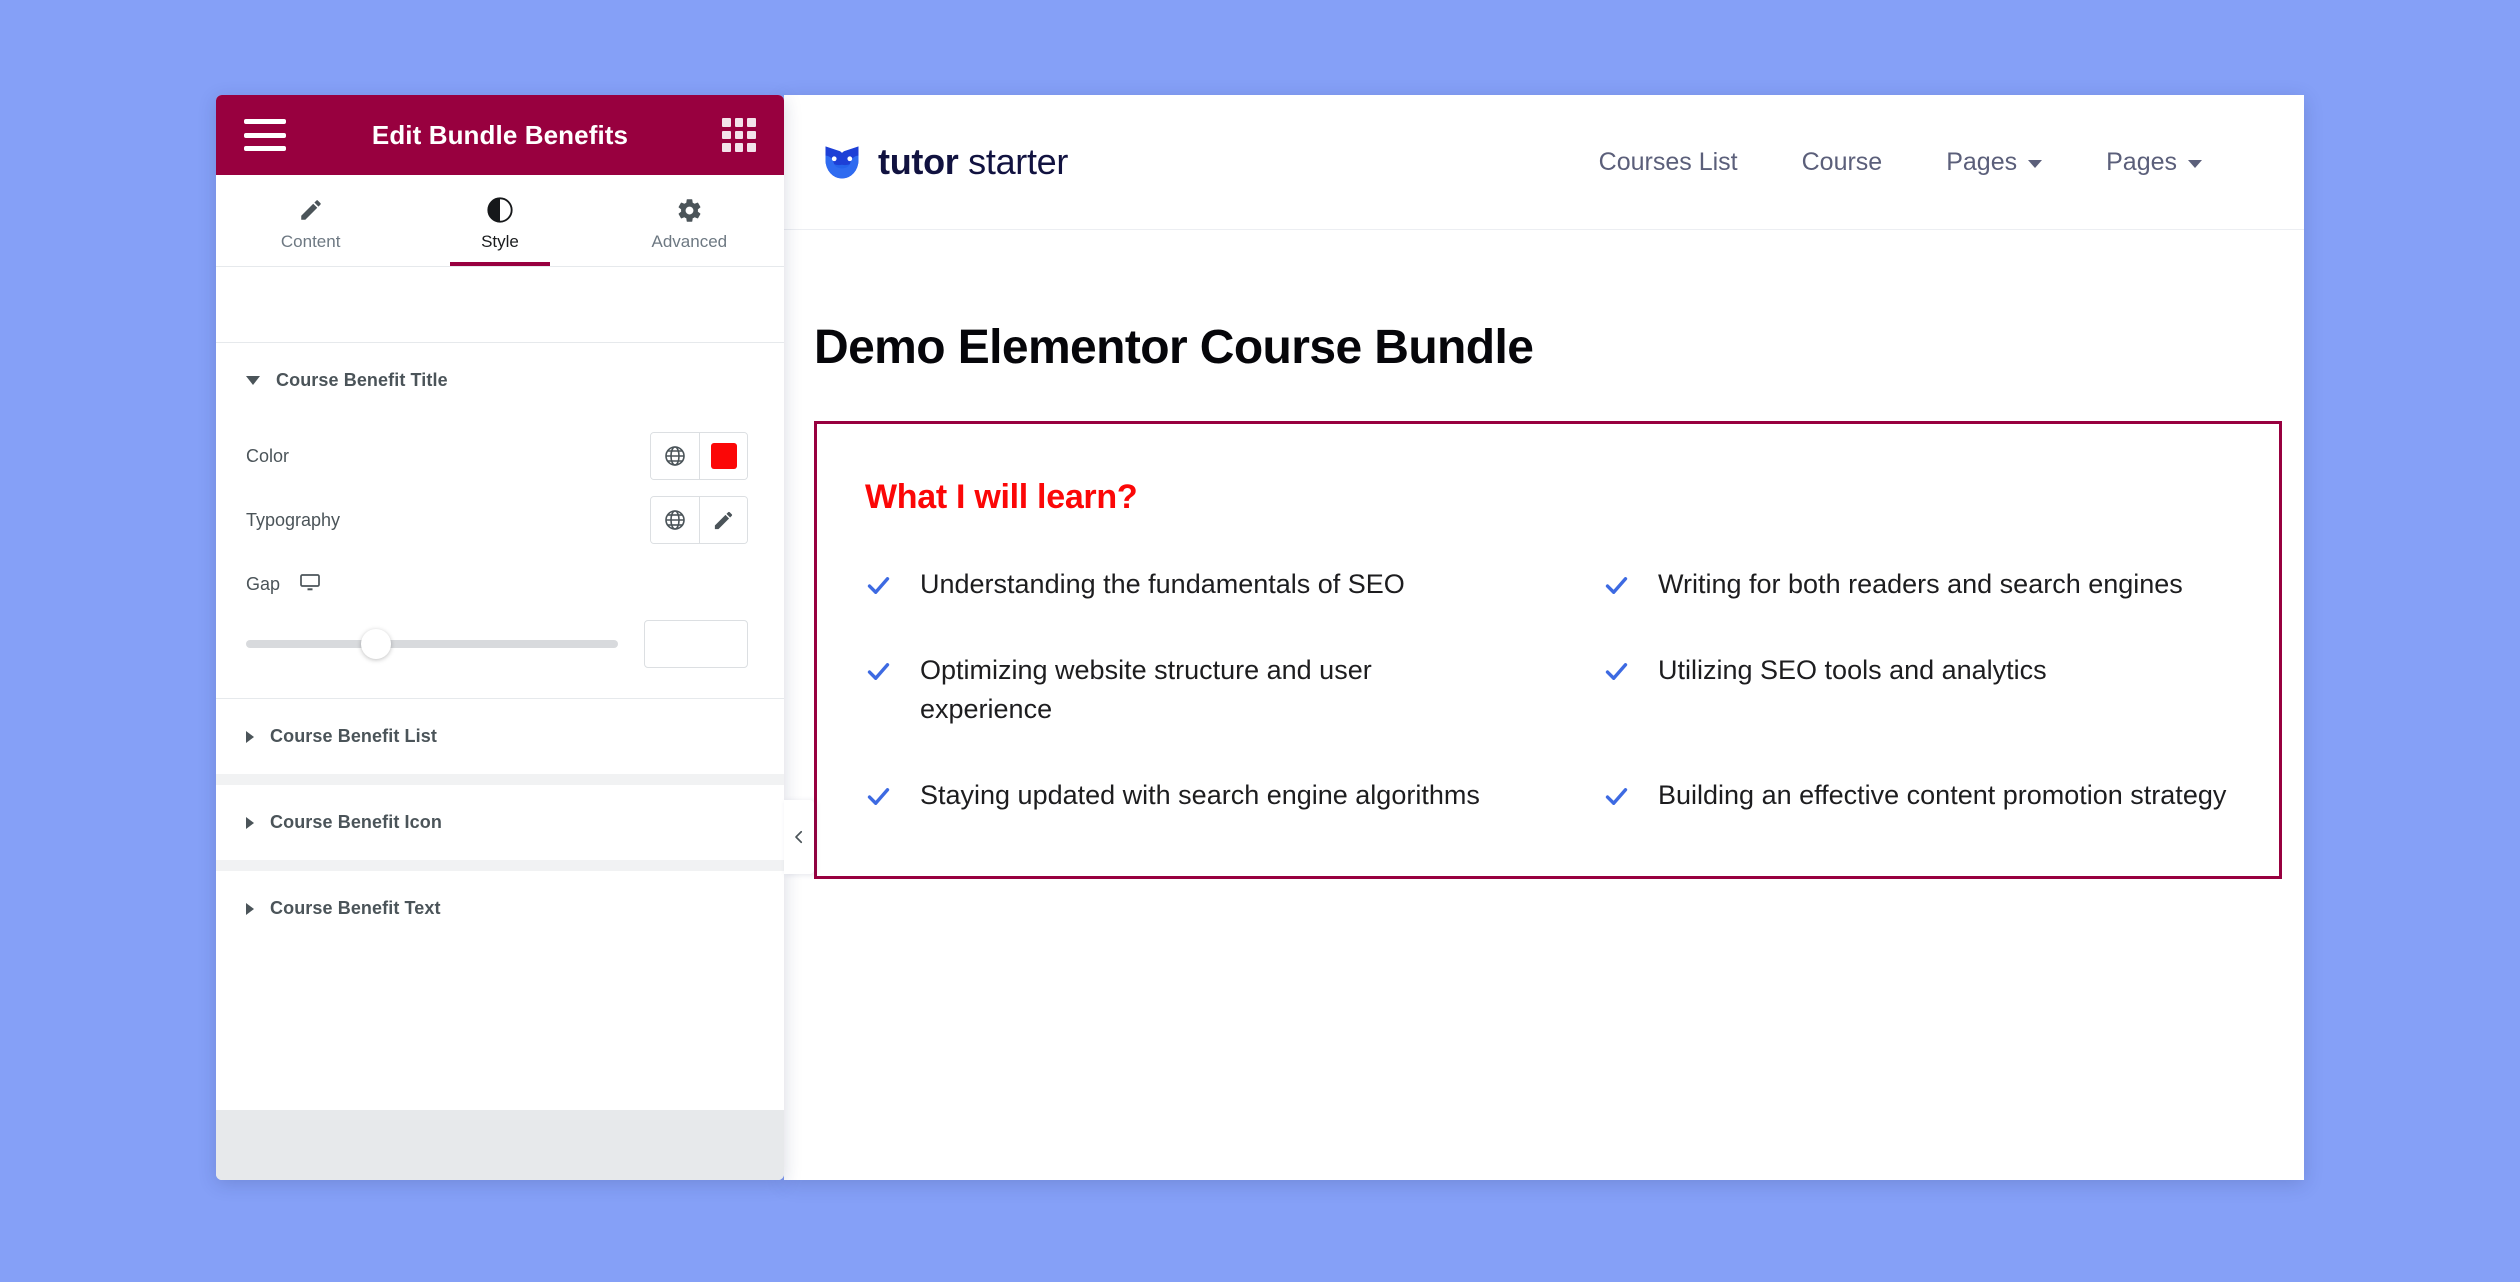  What do you see at coordinates (689, 210) in the screenshot?
I see `gear-icon` at bounding box center [689, 210].